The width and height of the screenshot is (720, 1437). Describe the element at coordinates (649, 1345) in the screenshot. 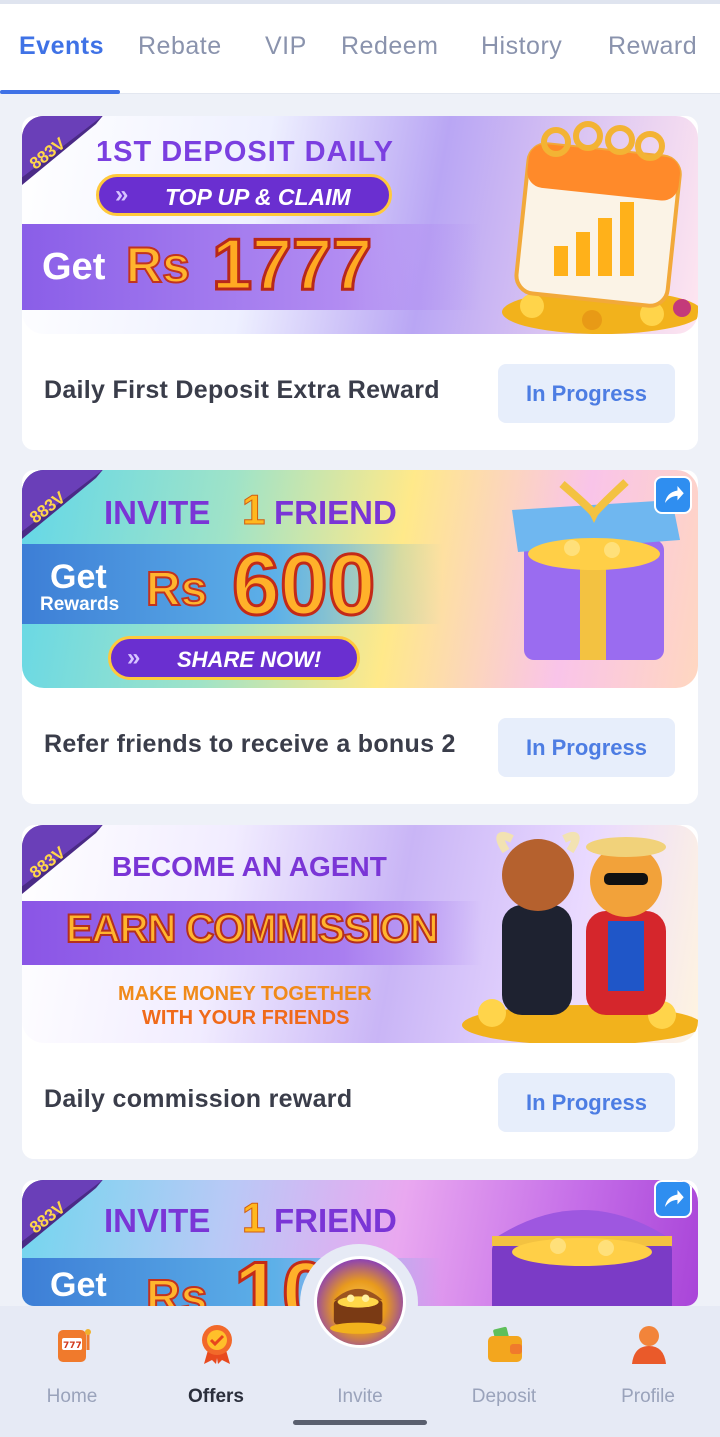

I see `person-icon` at that location.